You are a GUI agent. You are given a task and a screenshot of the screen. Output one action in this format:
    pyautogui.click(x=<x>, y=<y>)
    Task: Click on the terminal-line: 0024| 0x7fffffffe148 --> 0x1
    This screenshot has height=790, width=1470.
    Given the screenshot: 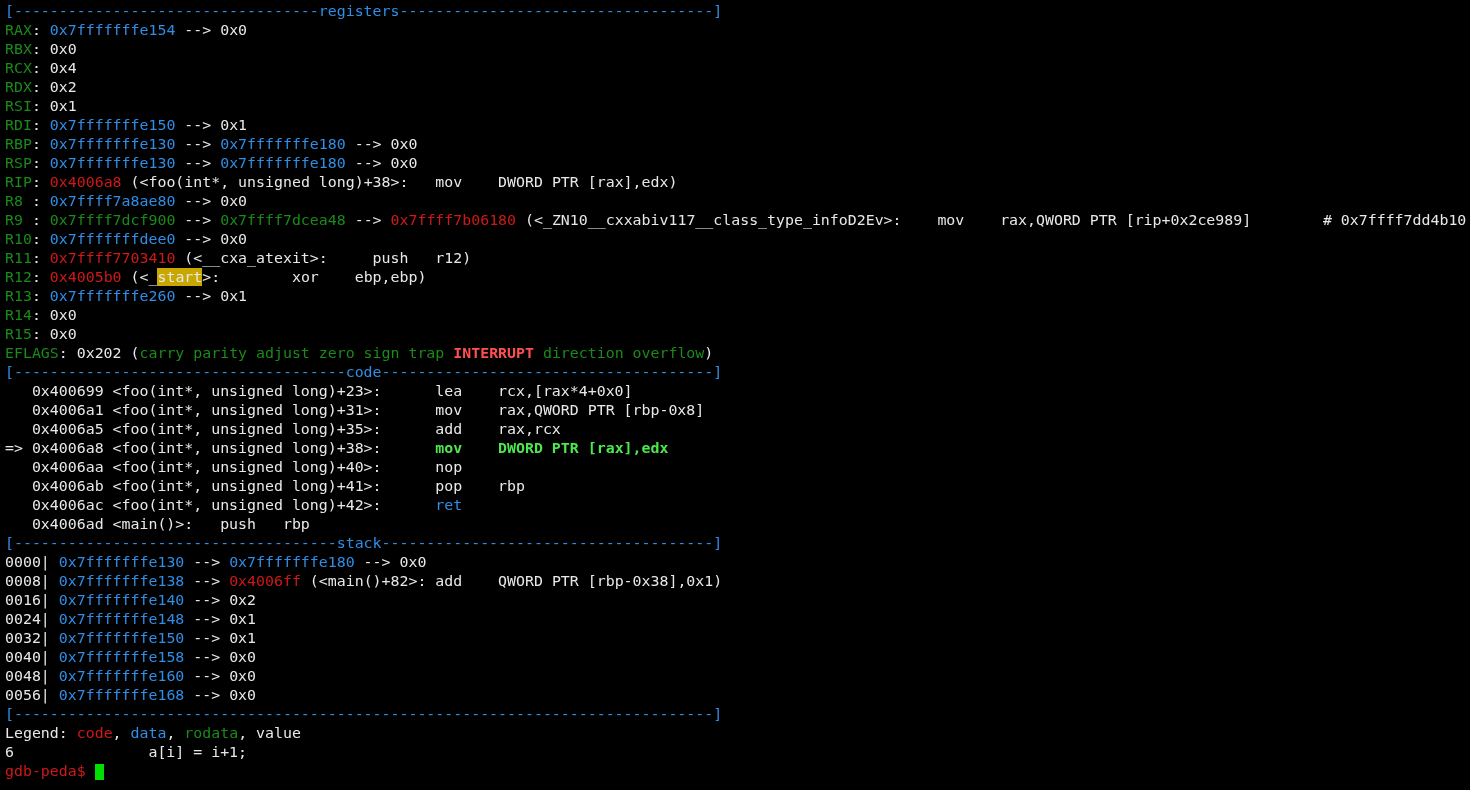 What is the action you would take?
    pyautogui.click(x=131, y=619)
    